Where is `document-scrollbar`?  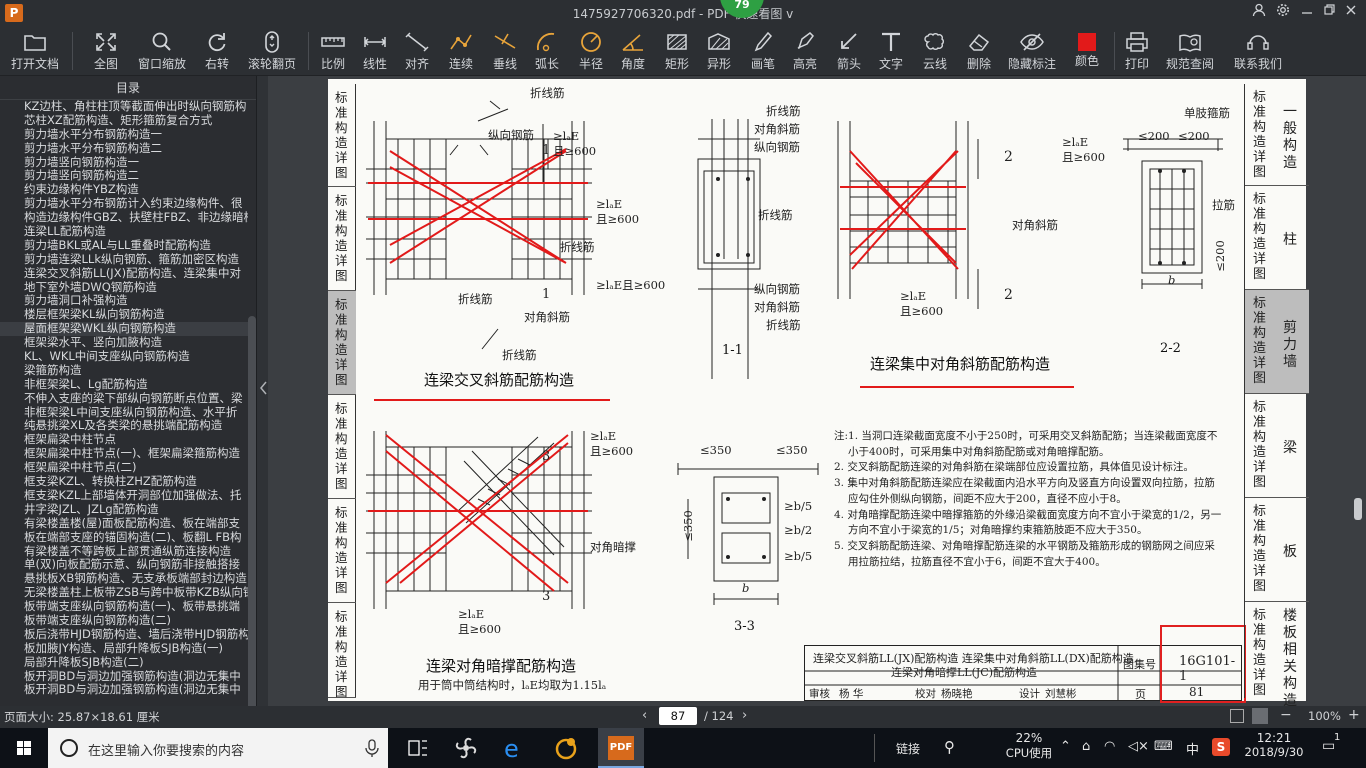
document-scrollbar is located at coordinates (1358, 509).